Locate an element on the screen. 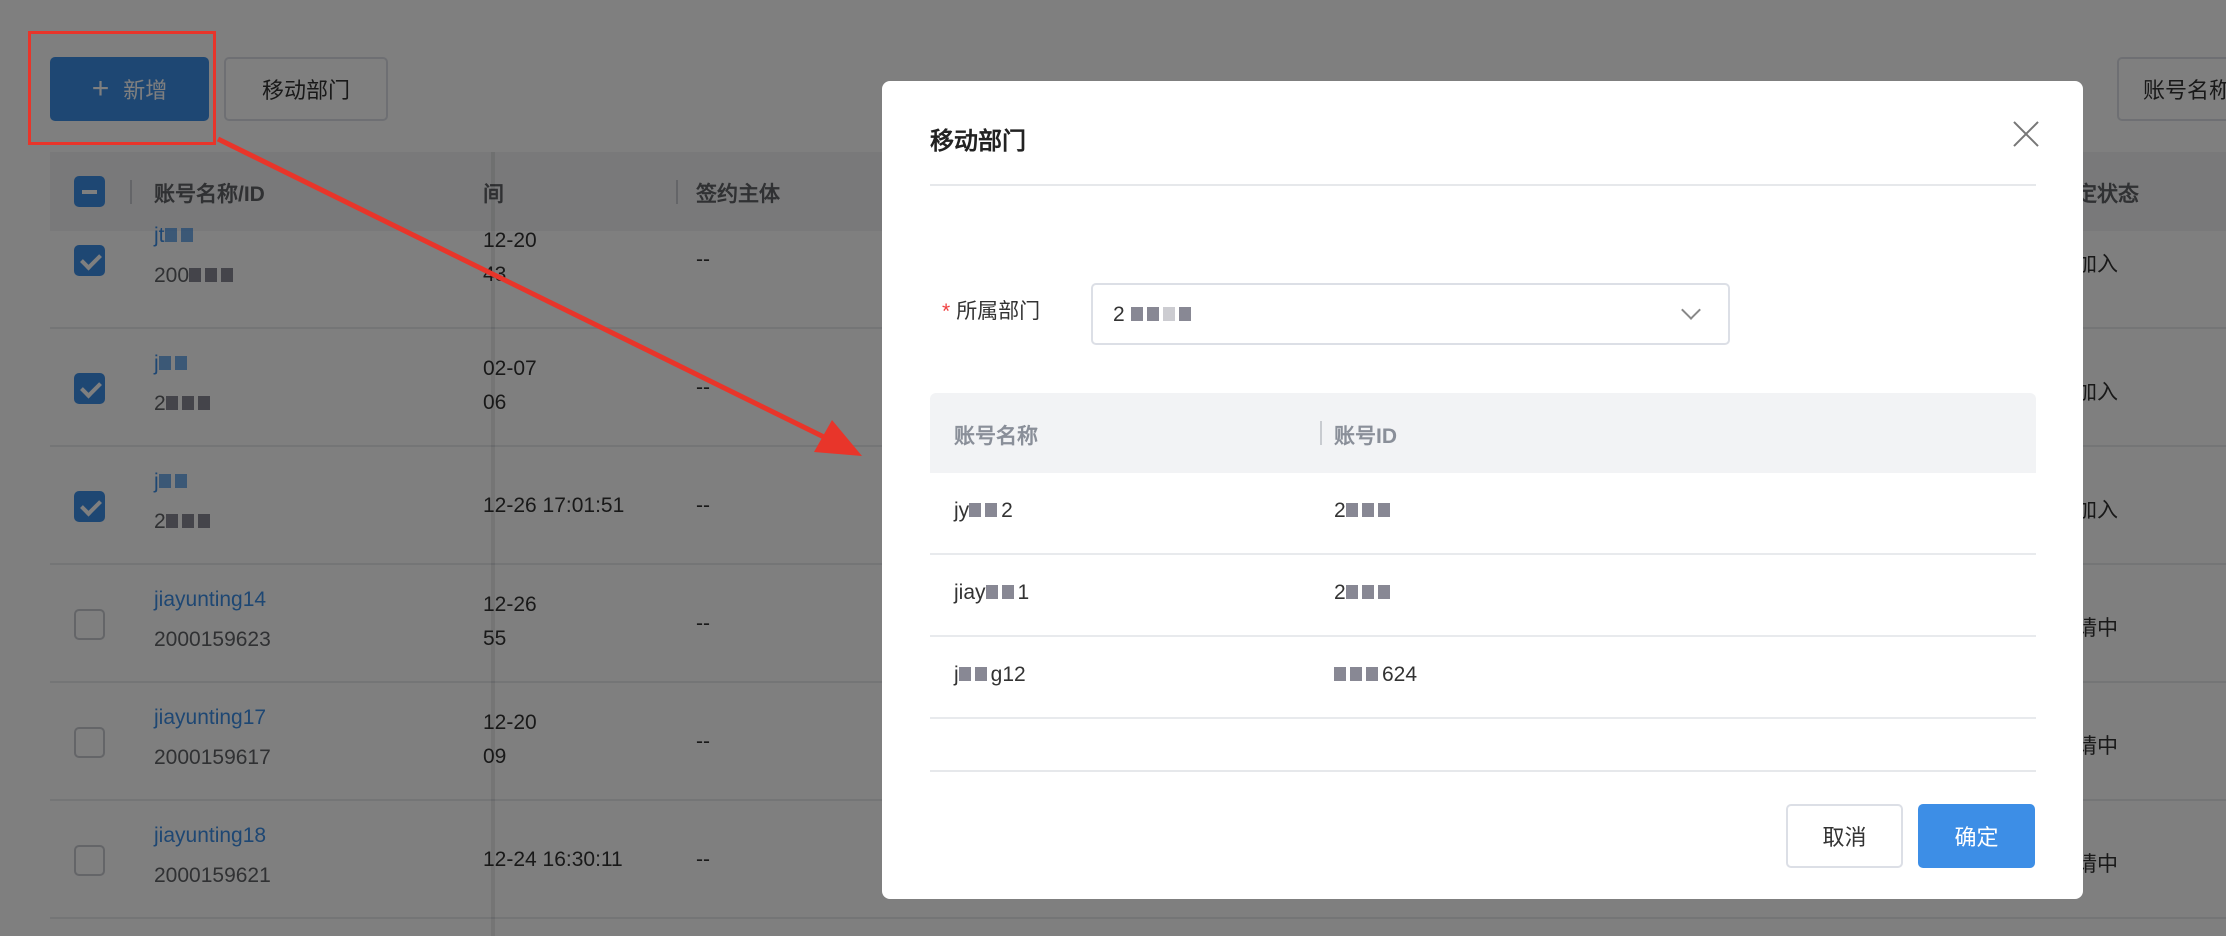 Image resolution: width=2226 pixels, height=936 pixels. department-label: * 所属部门 is located at coordinates (991, 310).